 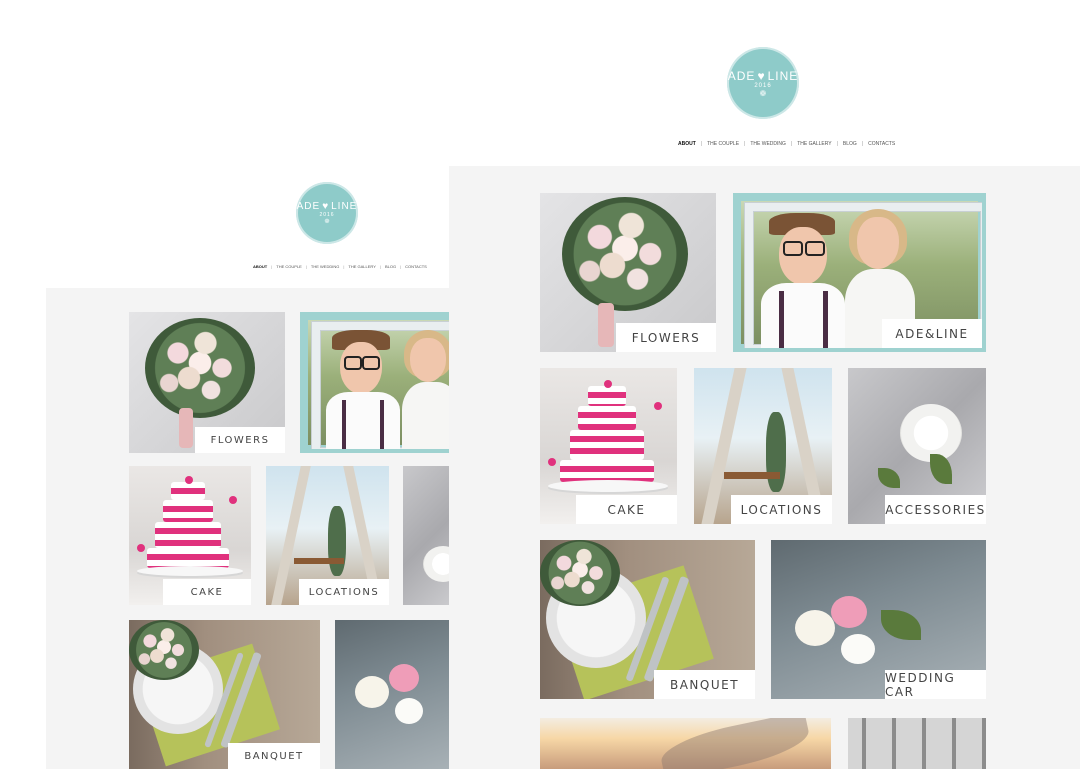 I want to click on groom-face, so click(x=803, y=256).